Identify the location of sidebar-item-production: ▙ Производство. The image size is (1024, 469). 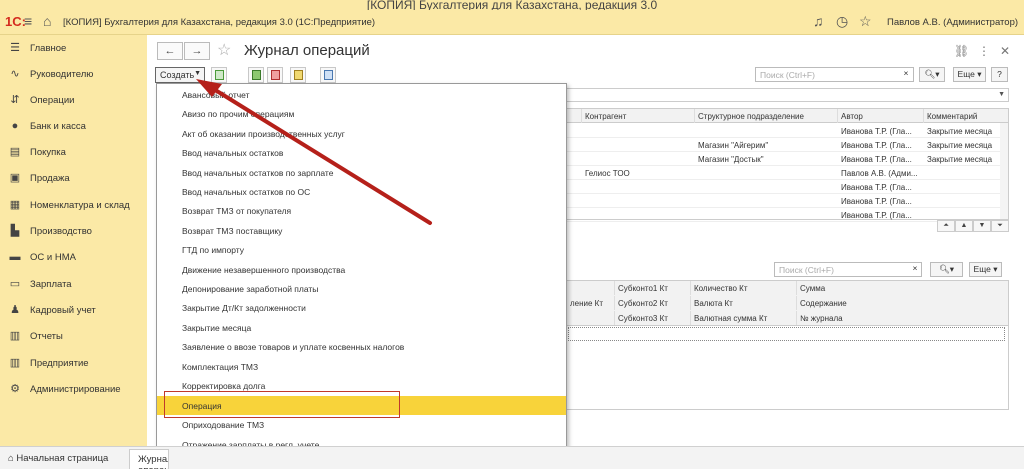
(73, 232).